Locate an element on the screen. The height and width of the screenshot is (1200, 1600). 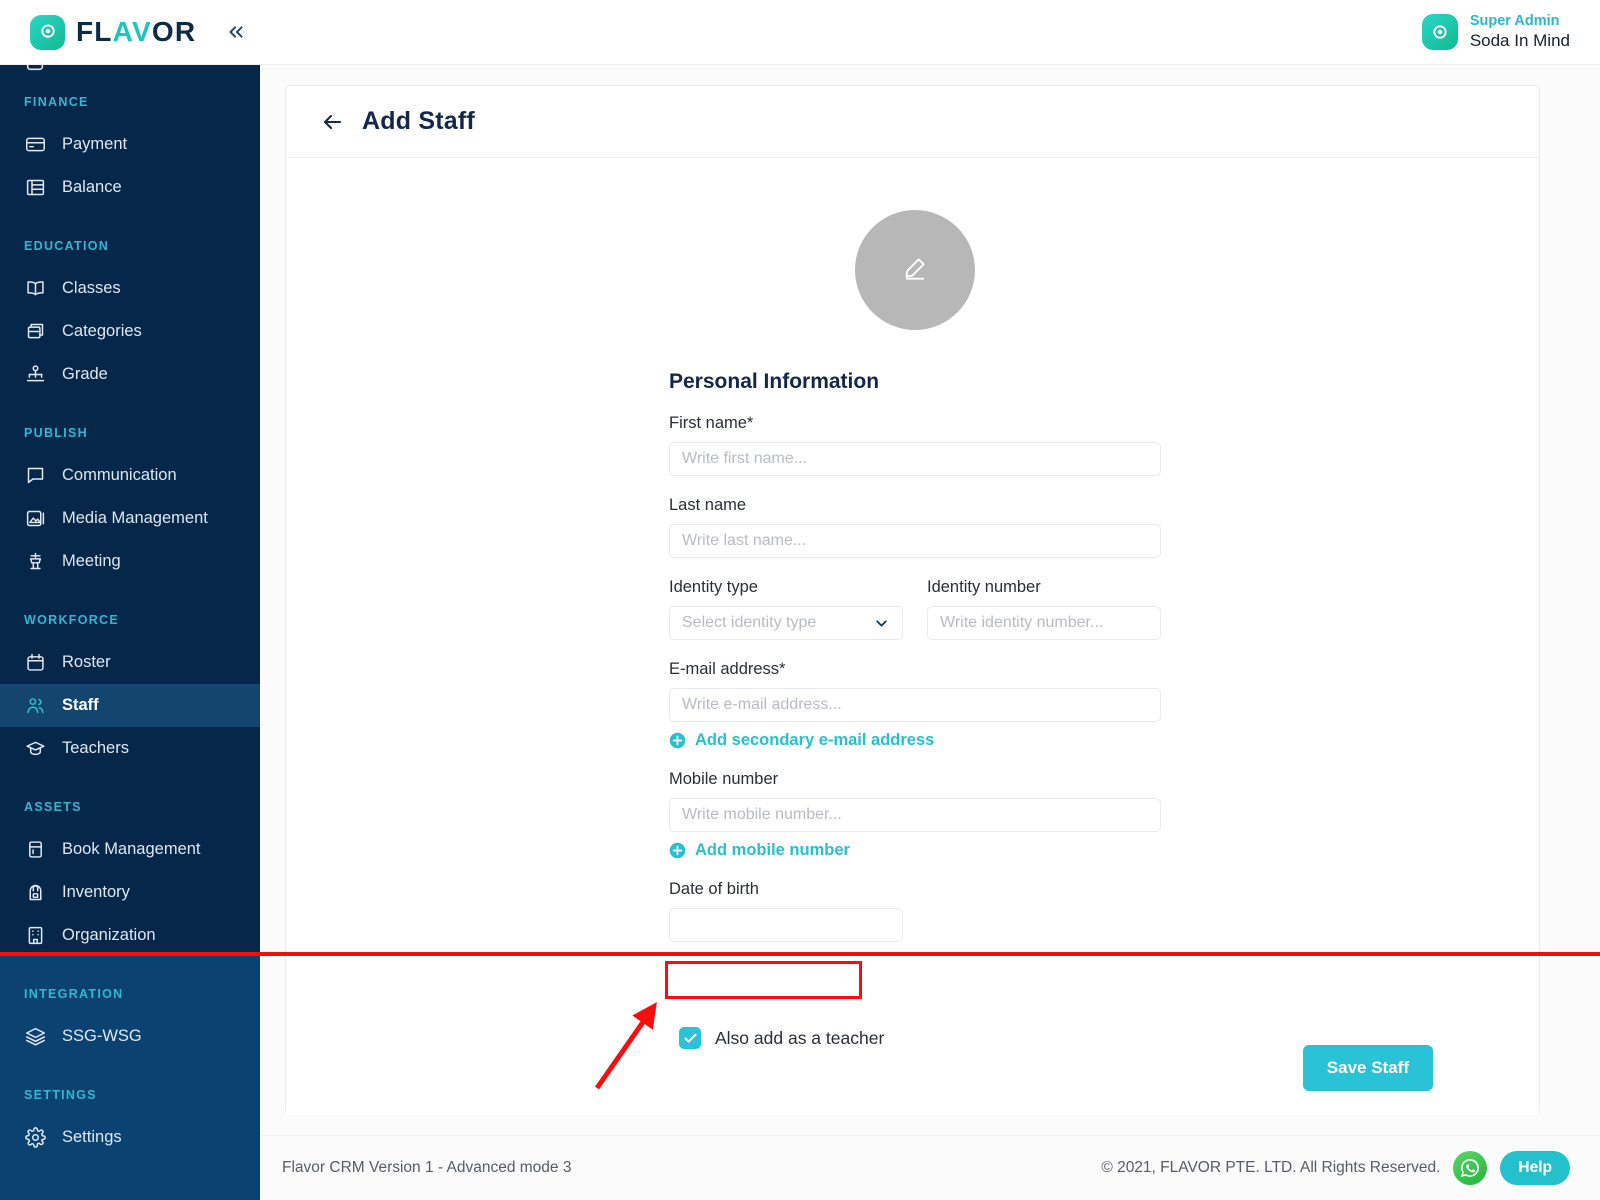
chat-bubble-icon is located at coordinates (35, 476).